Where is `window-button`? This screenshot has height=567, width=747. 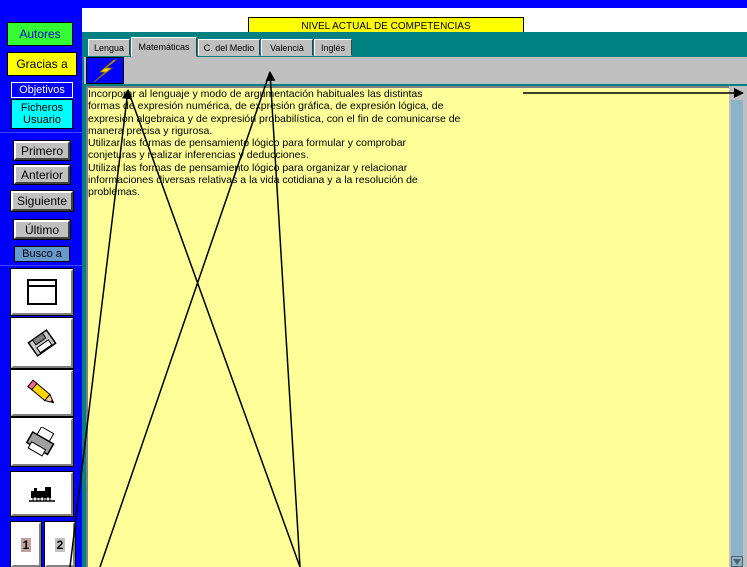 window-button is located at coordinates (42, 292).